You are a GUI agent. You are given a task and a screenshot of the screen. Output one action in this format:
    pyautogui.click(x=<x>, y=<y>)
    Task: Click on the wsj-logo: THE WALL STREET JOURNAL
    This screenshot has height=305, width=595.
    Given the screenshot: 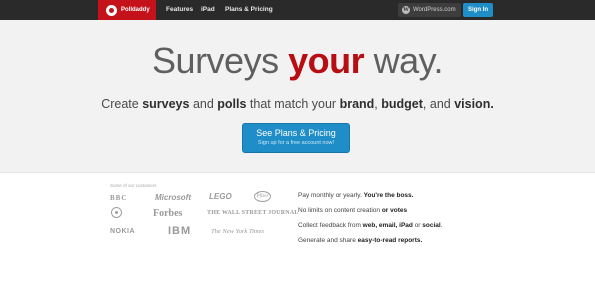 What is the action you would take?
    pyautogui.click(x=253, y=213)
    